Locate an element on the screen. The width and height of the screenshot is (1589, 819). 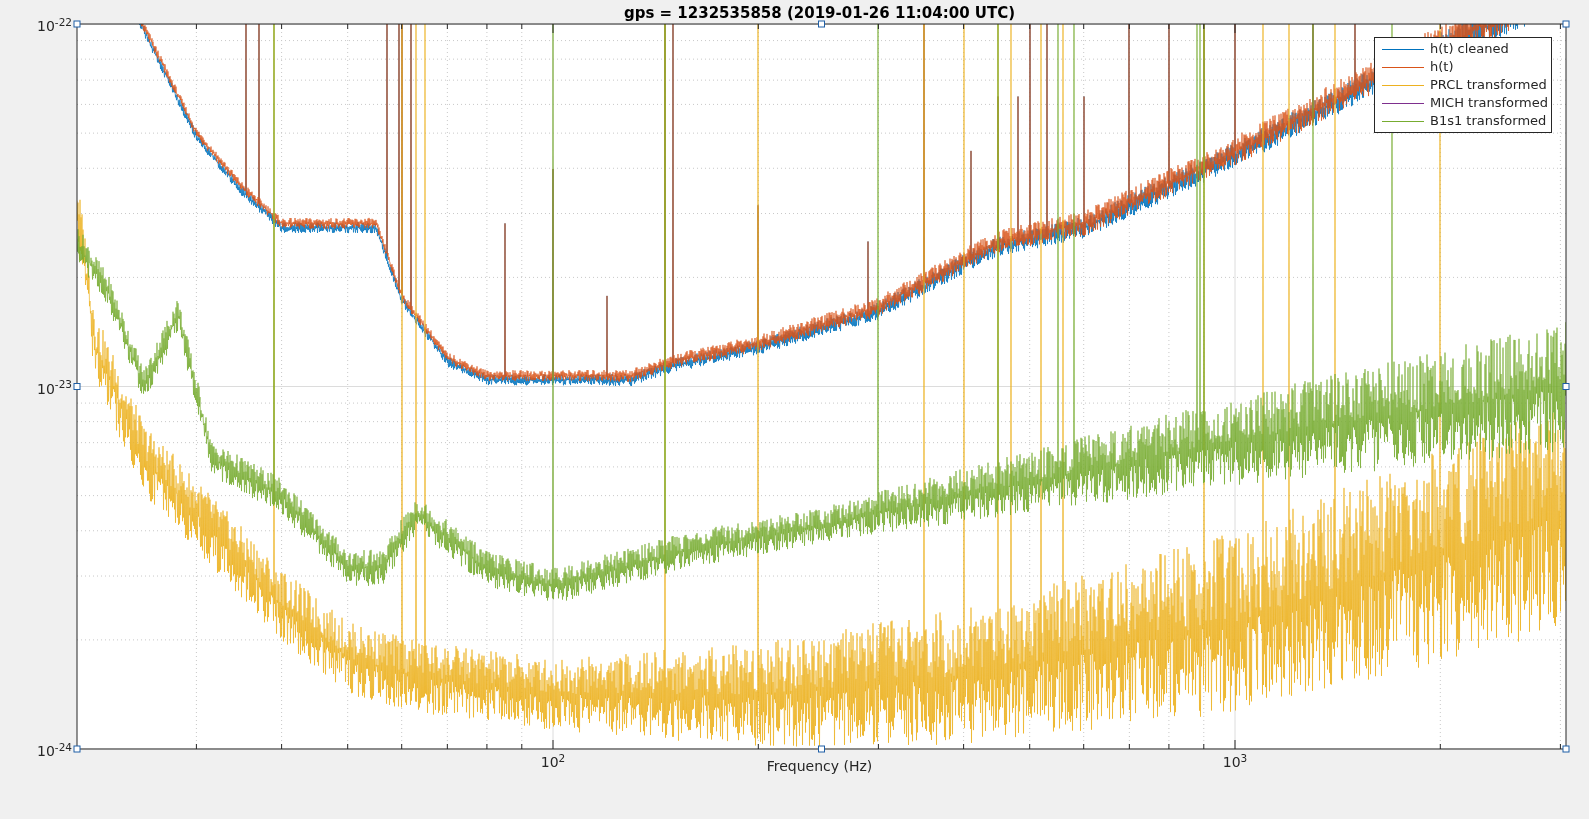
plot-title: gps = 1232535858 (2019-01-26 11:04:00 UTC) is located at coordinates (819, 13).